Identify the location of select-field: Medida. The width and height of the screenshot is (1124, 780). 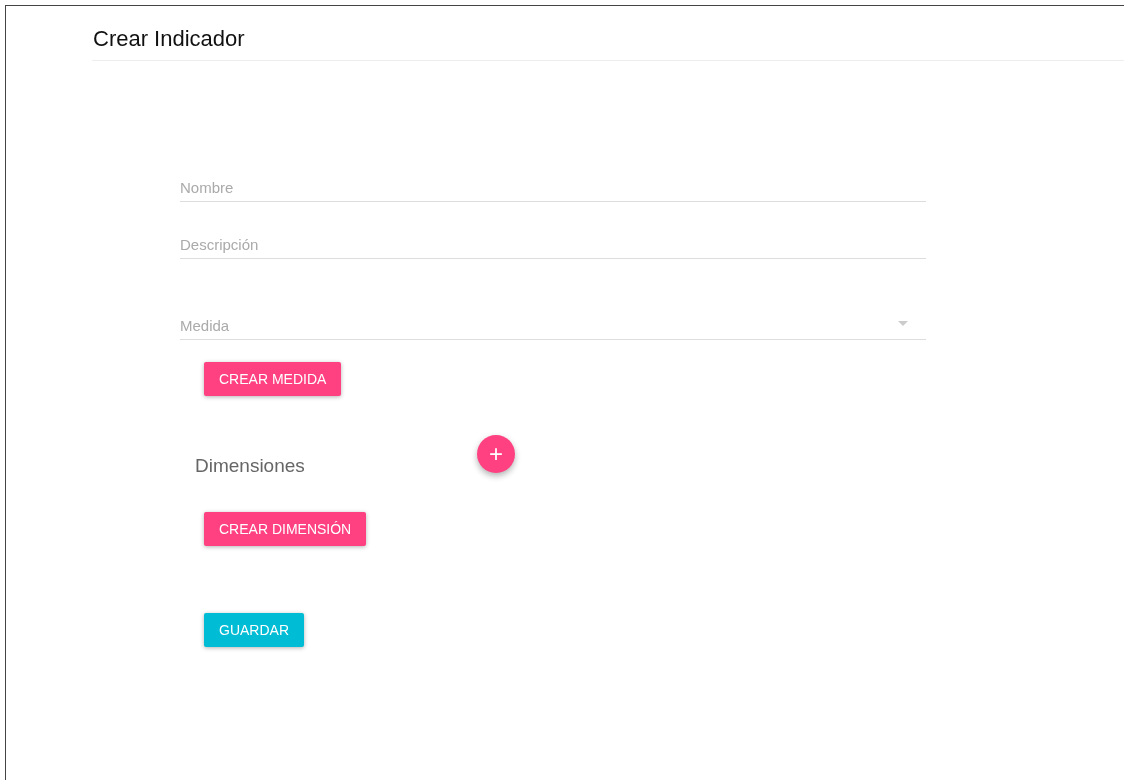
(553, 323).